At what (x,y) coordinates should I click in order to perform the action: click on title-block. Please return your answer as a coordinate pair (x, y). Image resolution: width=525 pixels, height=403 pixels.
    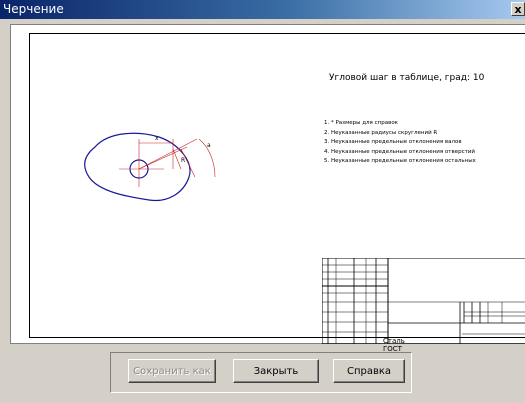
    Looking at the image, I should click on (423, 301).